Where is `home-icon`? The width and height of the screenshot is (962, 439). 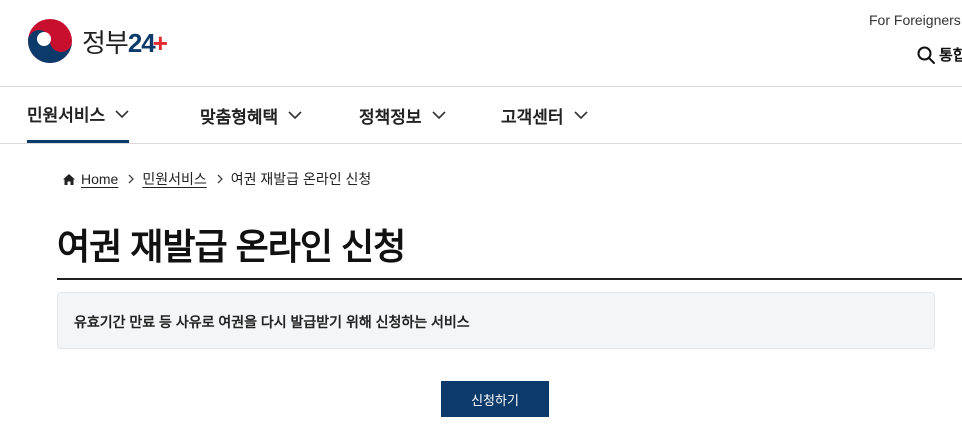 home-icon is located at coordinates (69, 179).